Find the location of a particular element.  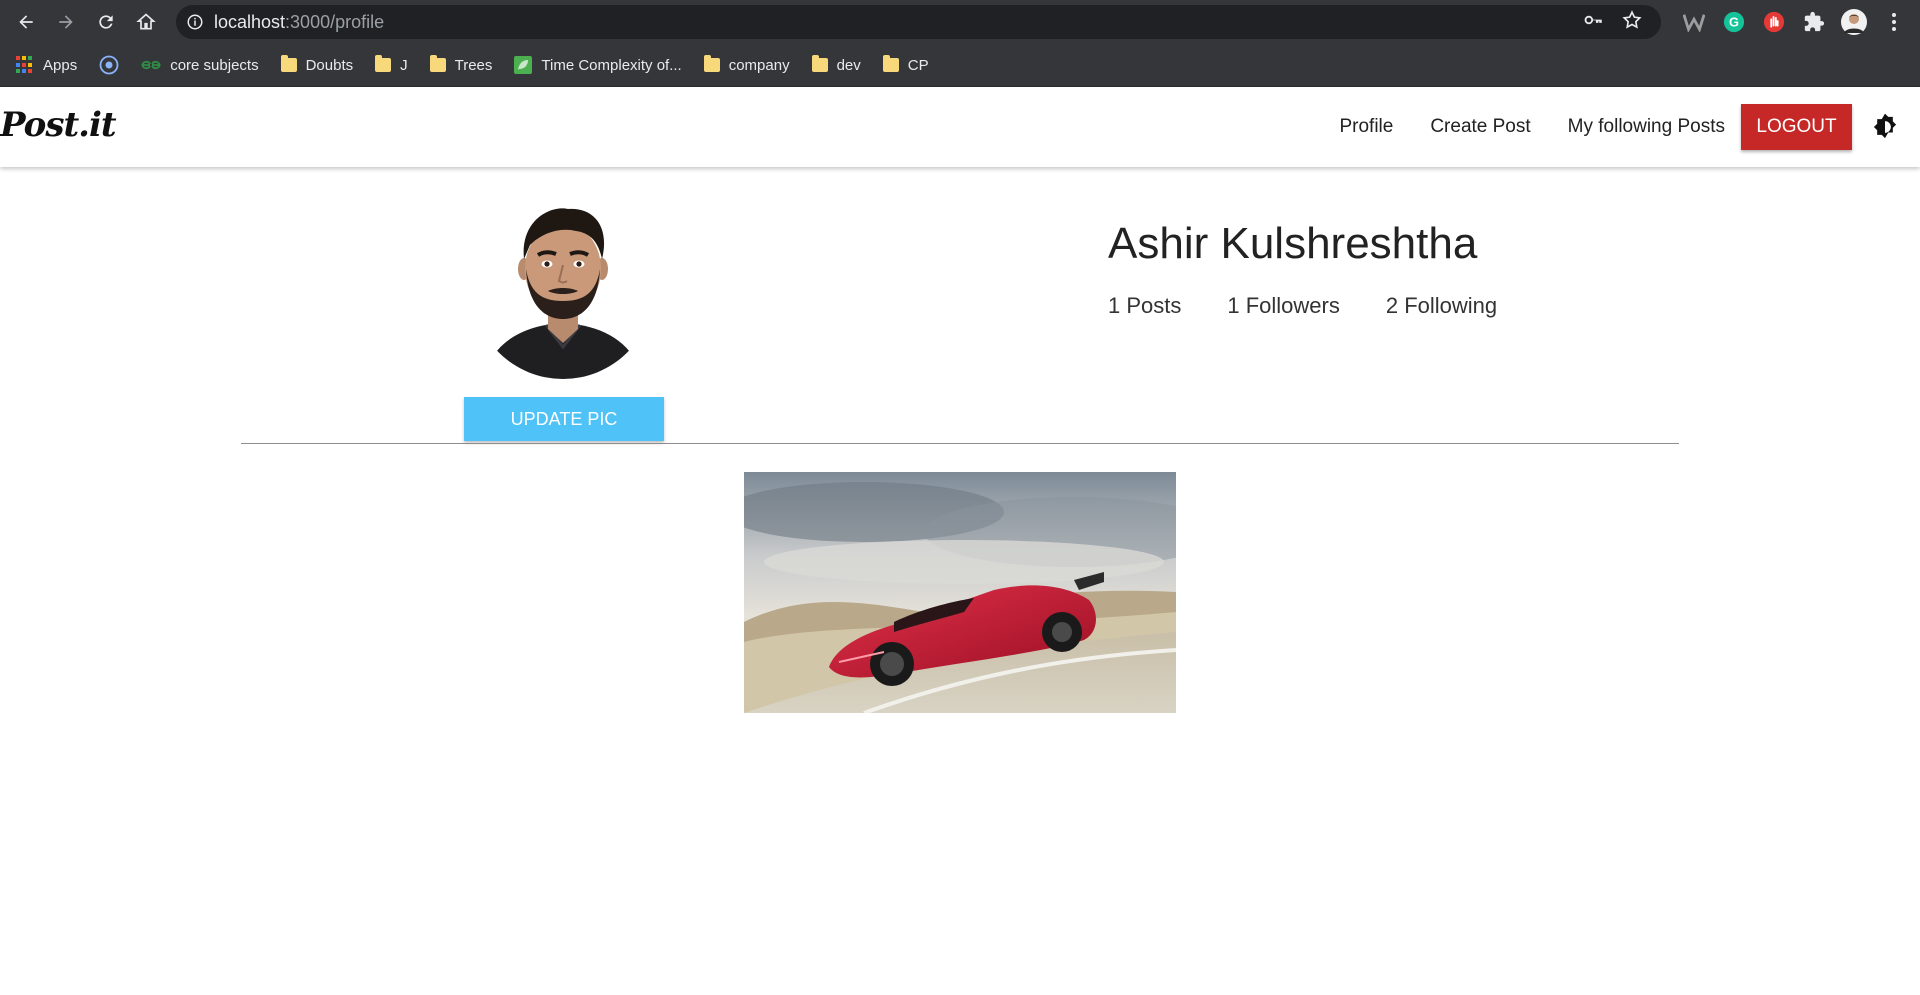

site-info-icon is located at coordinates (195, 22).